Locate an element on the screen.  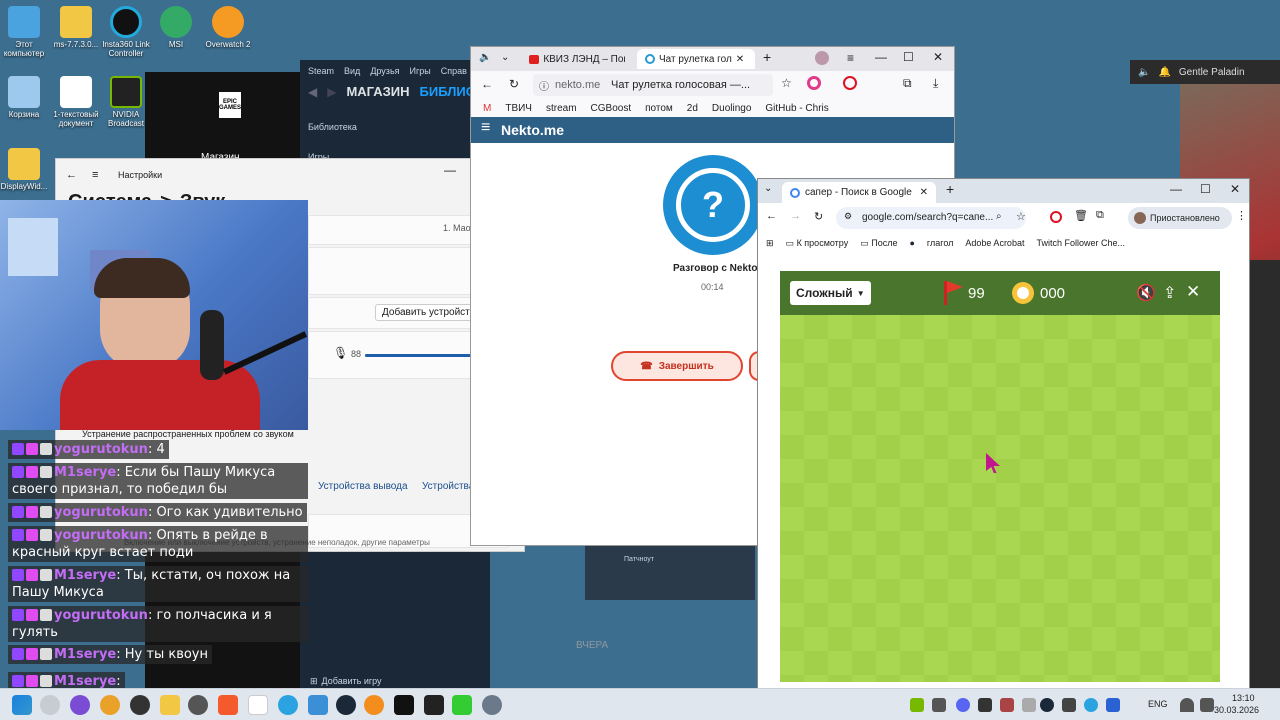
tab-nekto: Чат рулетка гол ✕ is located at coordinates (696, 59).